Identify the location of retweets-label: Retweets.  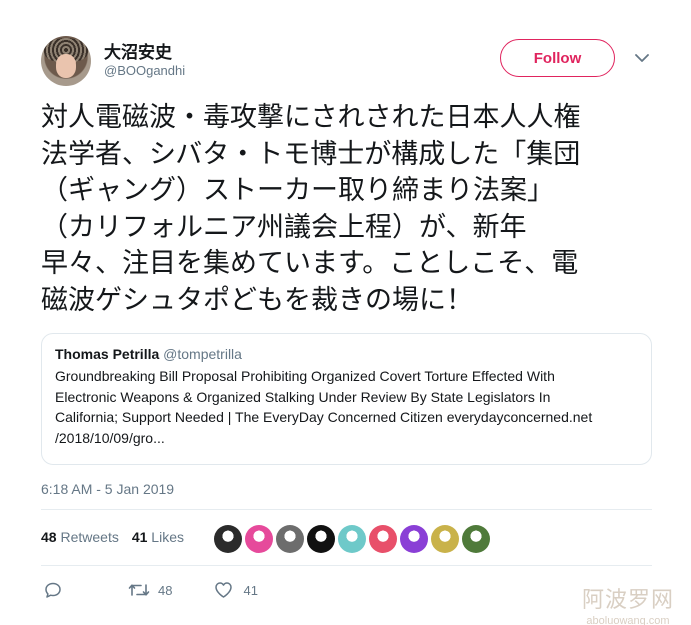
(89, 537).